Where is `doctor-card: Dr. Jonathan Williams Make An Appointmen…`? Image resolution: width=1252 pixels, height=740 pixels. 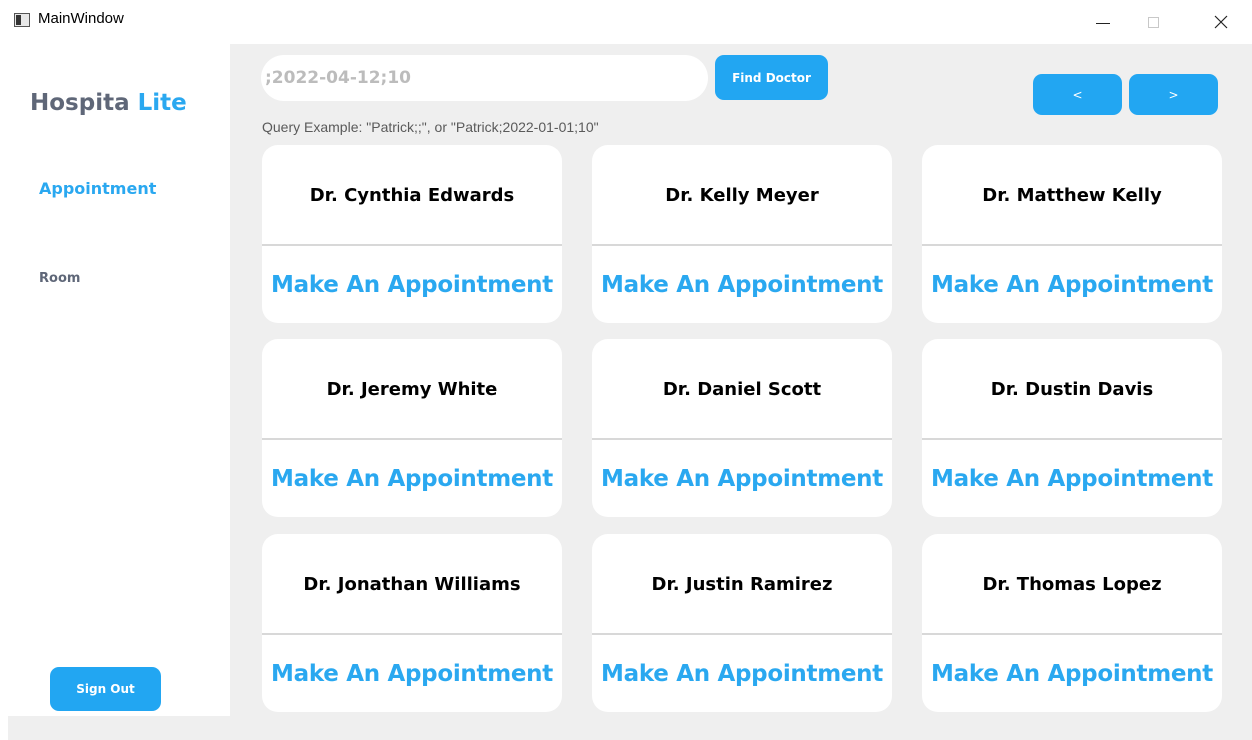 doctor-card: Dr. Jonathan Williams Make An Appointmen… is located at coordinates (412, 623).